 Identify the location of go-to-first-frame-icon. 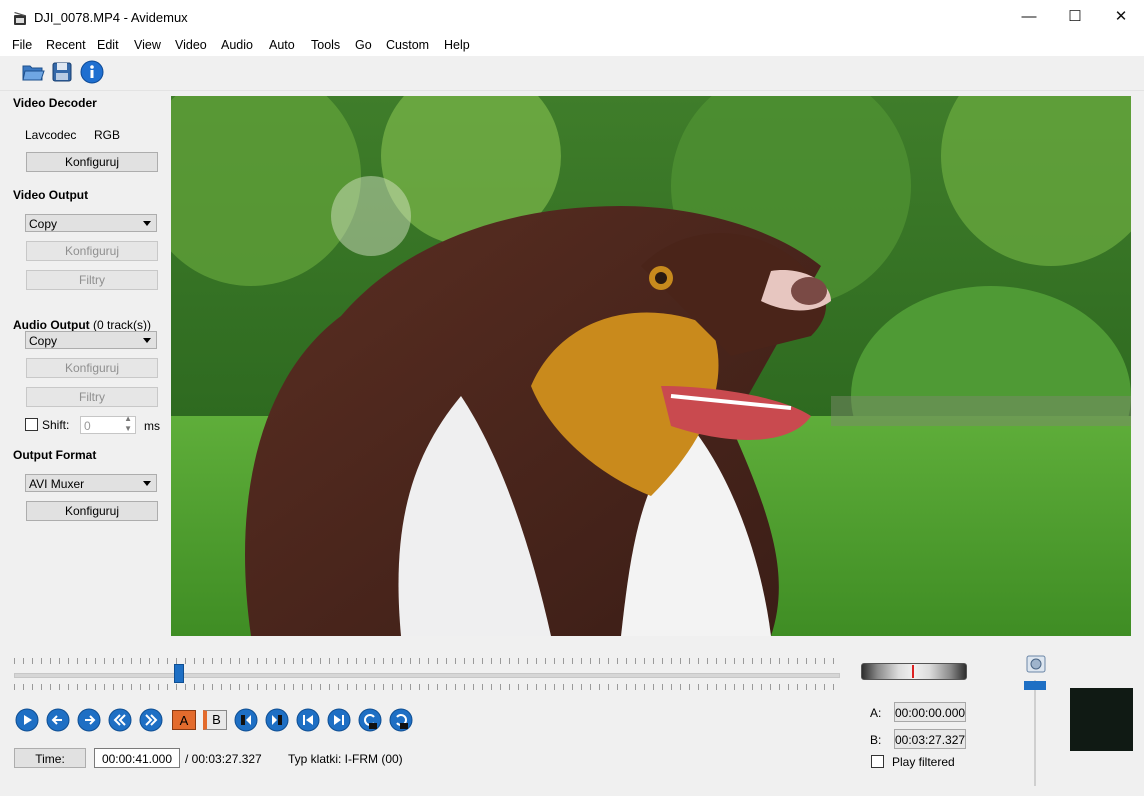
(308, 720).